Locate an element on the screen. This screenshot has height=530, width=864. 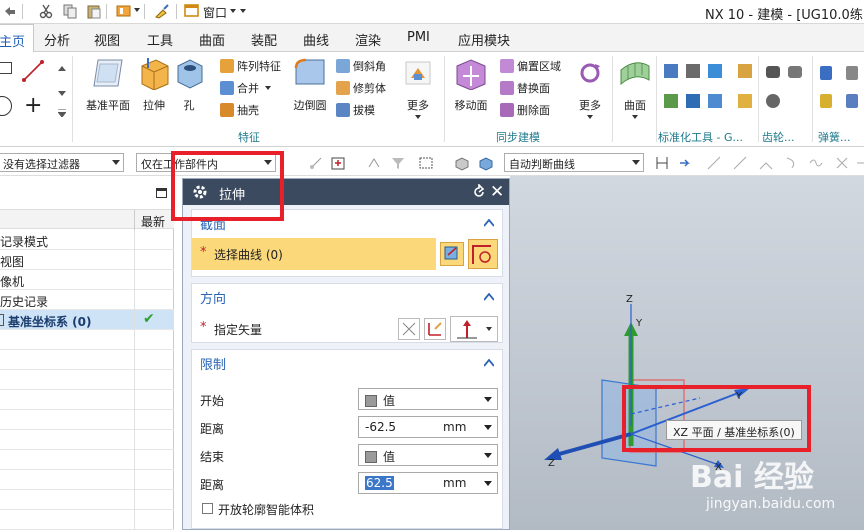
deselect-icon is located at coordinates (374, 163).